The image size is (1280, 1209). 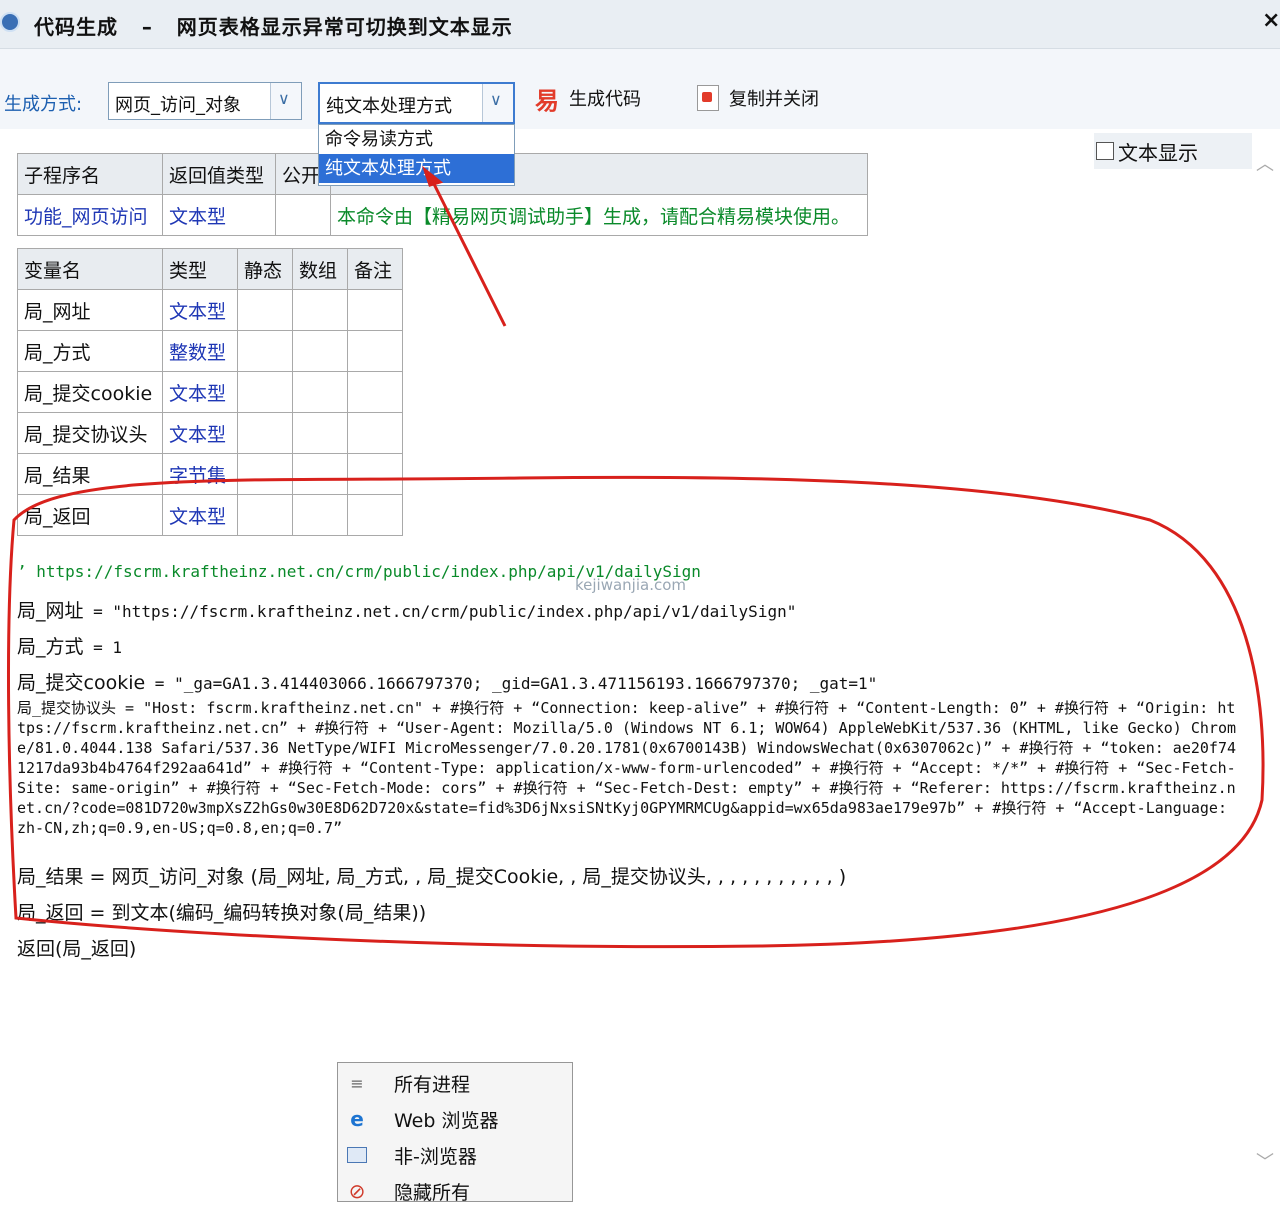 I want to click on text-display-checkbox: 文本显示, so click(x=1173, y=151).